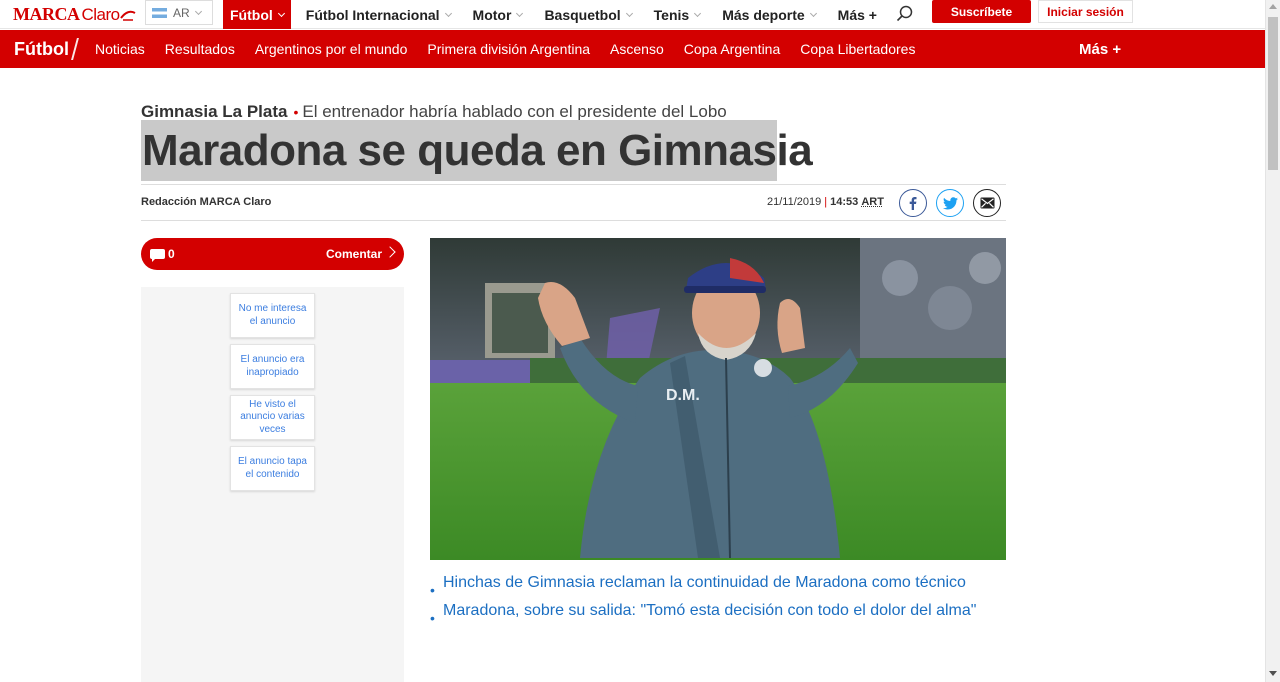 This screenshot has height=682, width=1280. What do you see at coordinates (354, 254) in the screenshot?
I see `comment-label: Comentar` at bounding box center [354, 254].